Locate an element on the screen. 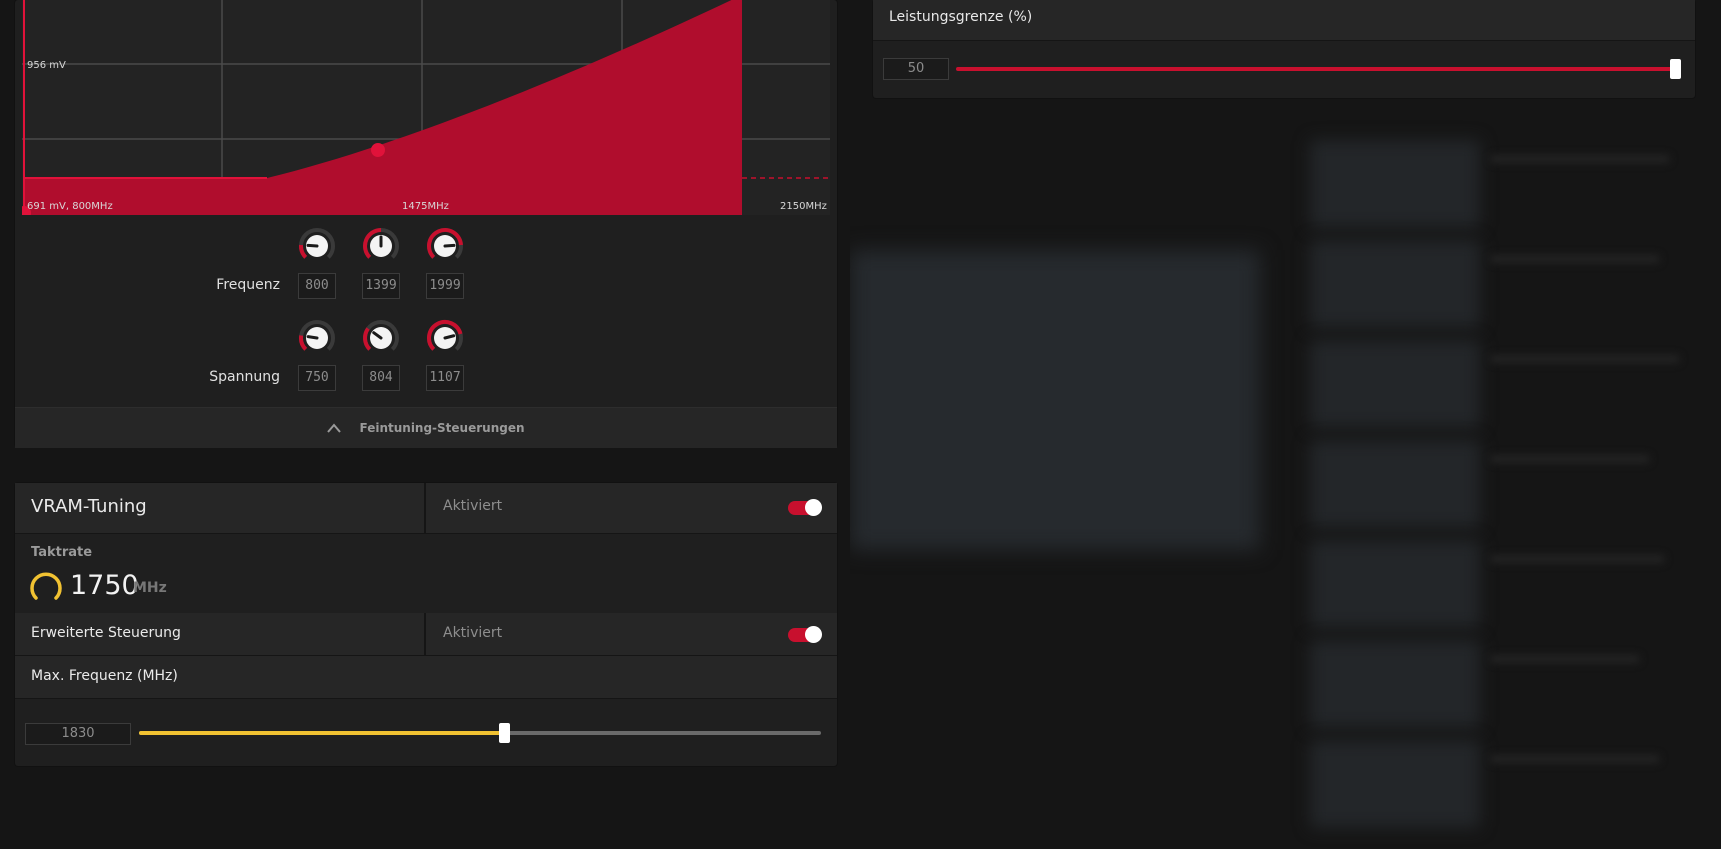  max-frequency-slider-thumb is located at coordinates (504, 733).